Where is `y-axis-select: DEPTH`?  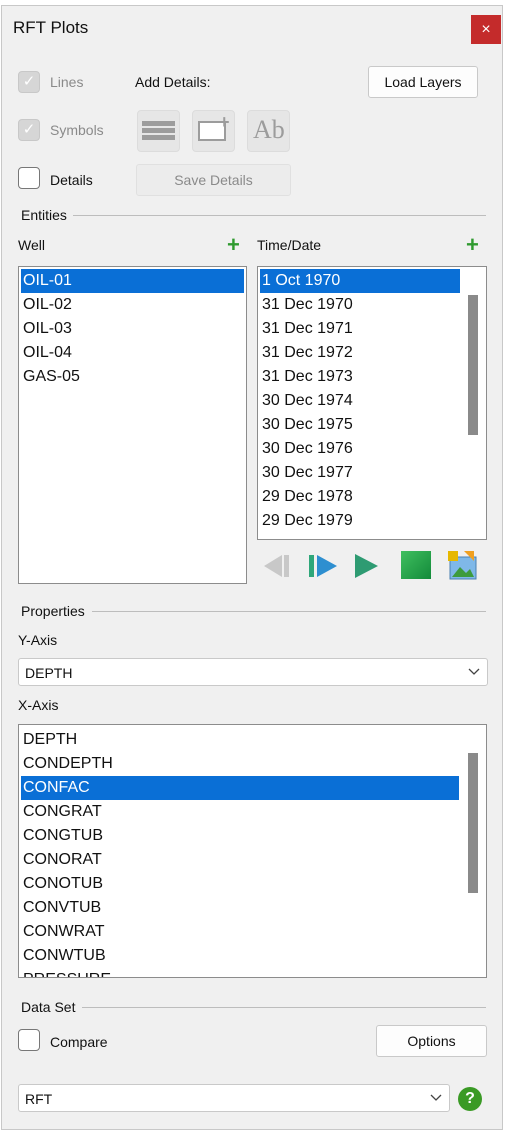 y-axis-select: DEPTH is located at coordinates (253, 672).